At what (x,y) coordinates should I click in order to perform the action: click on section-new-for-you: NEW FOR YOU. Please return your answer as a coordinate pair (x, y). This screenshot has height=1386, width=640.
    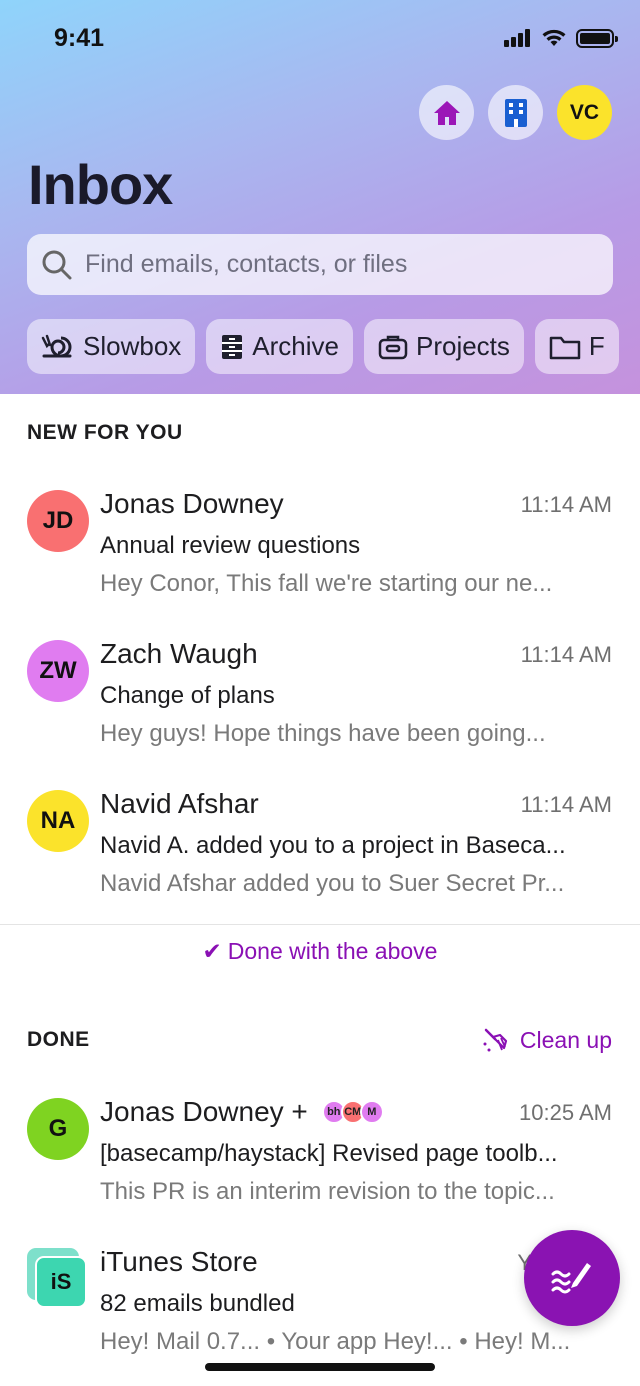
    Looking at the image, I should click on (105, 432).